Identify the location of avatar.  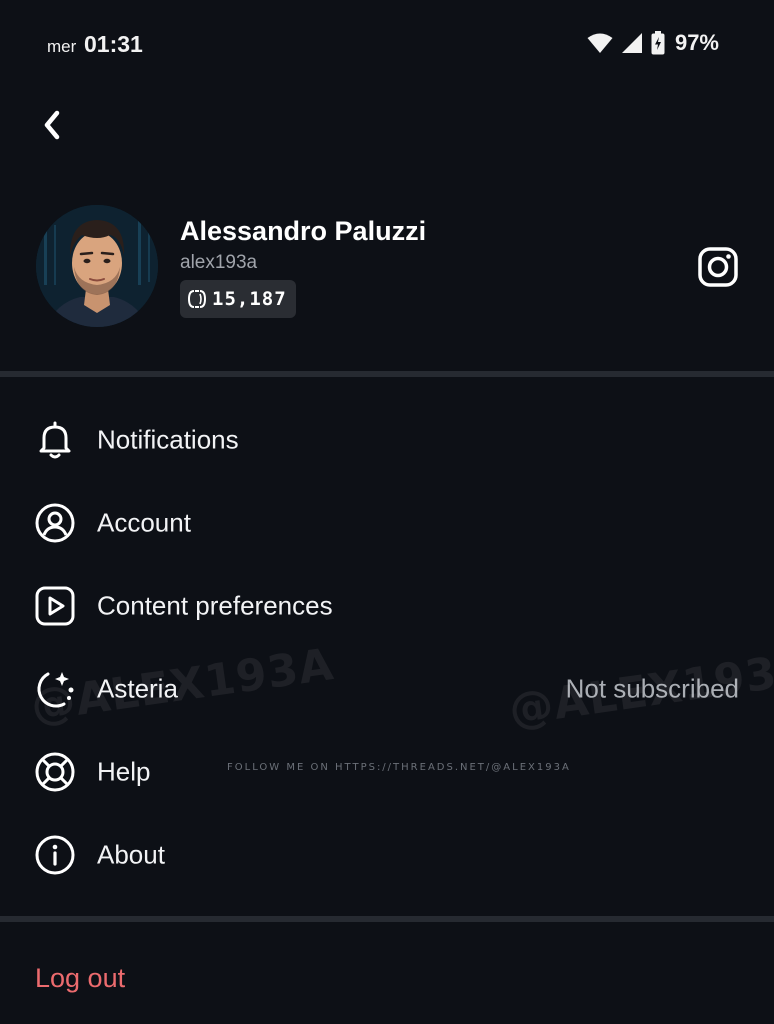
(97, 266).